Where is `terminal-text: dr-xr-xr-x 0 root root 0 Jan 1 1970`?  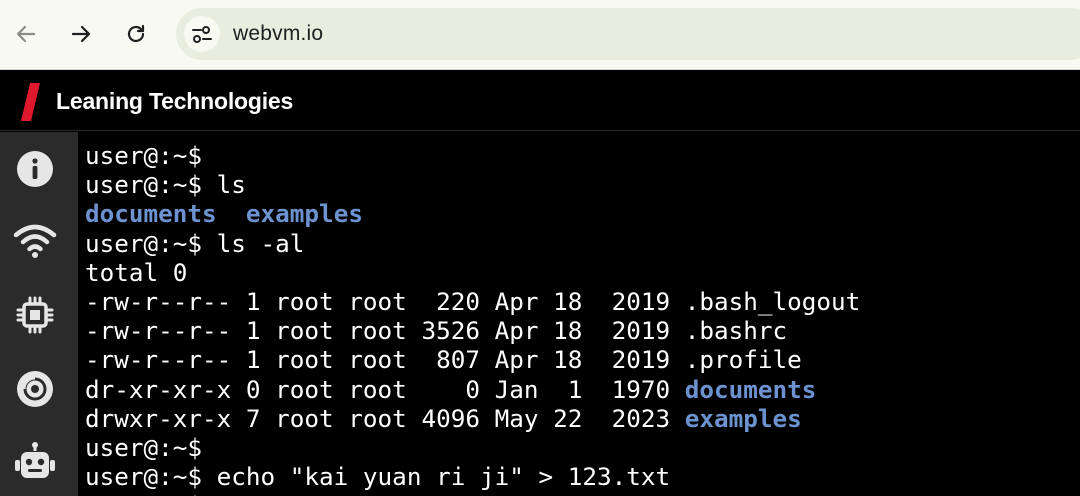
terminal-text: dr-xr-xr-x 0 root root 0 Jan 1 1970 is located at coordinates (385, 389).